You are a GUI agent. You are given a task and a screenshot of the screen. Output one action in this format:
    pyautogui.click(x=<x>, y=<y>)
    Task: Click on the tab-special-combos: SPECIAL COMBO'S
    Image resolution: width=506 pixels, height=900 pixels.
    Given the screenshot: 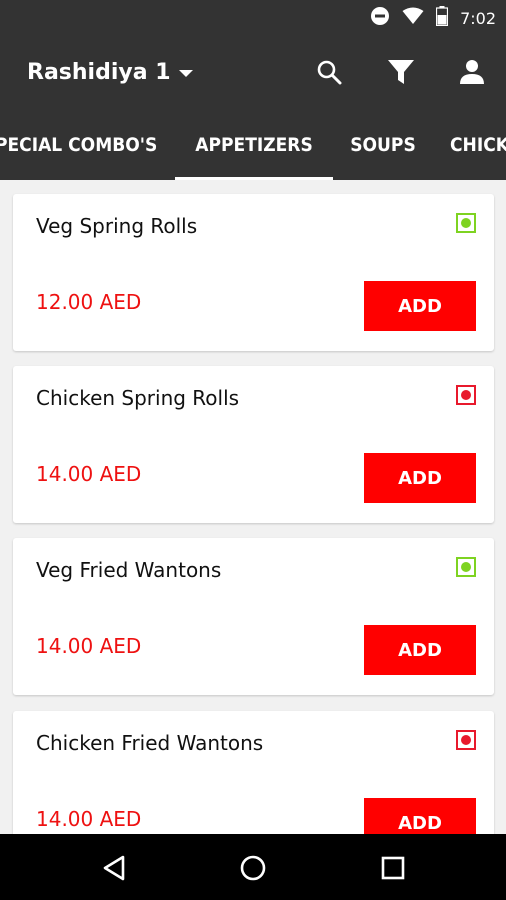 What is the action you would take?
    pyautogui.click(x=85, y=145)
    